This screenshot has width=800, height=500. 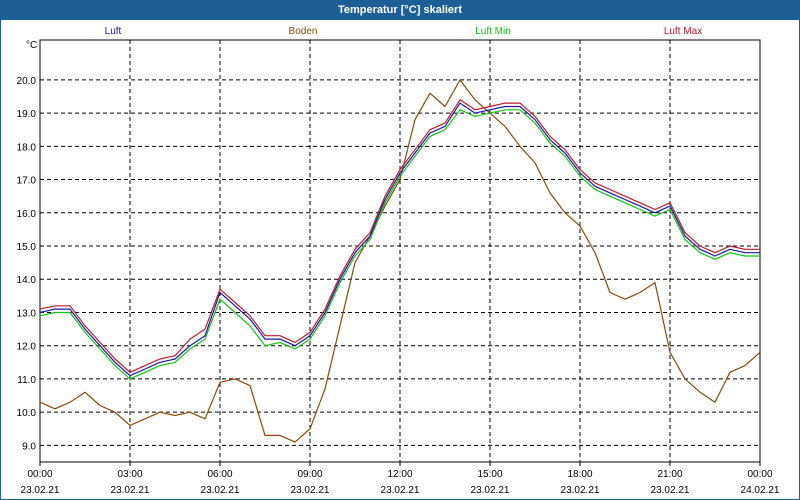 I want to click on y-tick-label: 14.0, so click(x=27, y=280).